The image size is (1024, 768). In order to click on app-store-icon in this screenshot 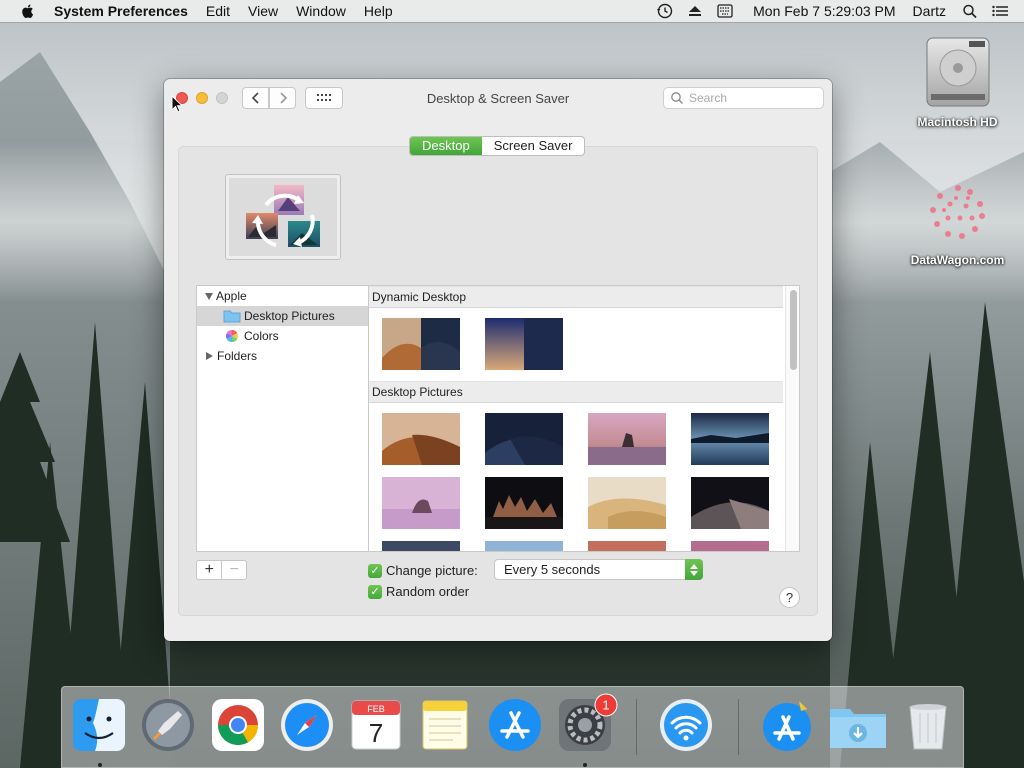, I will do `click(515, 725)`.